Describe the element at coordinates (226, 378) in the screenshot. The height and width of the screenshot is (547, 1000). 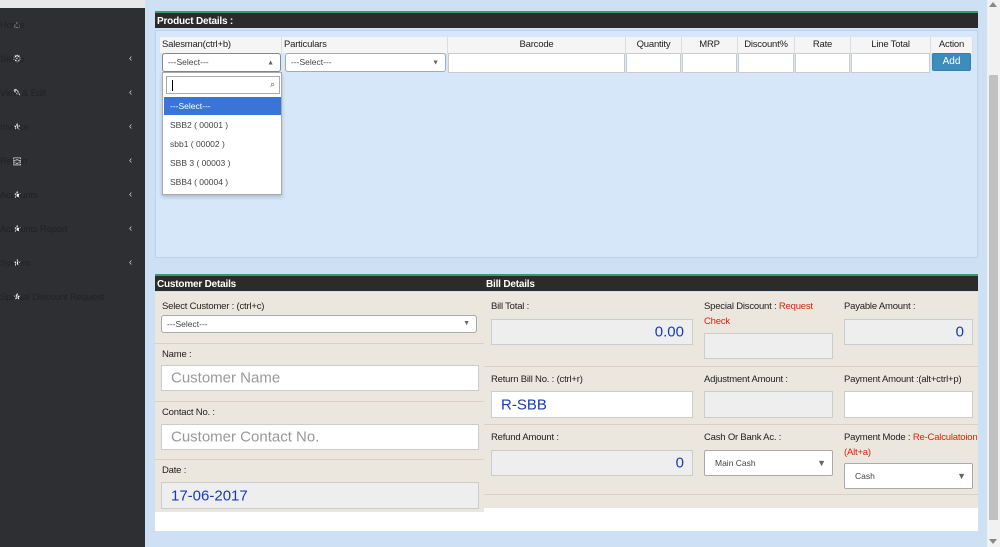
I see `customer-name-placeholder: Customer Name` at that location.